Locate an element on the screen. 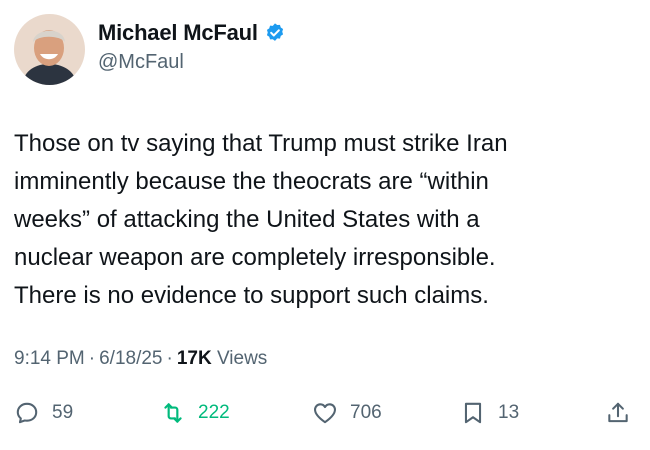 The width and height of the screenshot is (650, 450). share-button is located at coordinates (618, 413).